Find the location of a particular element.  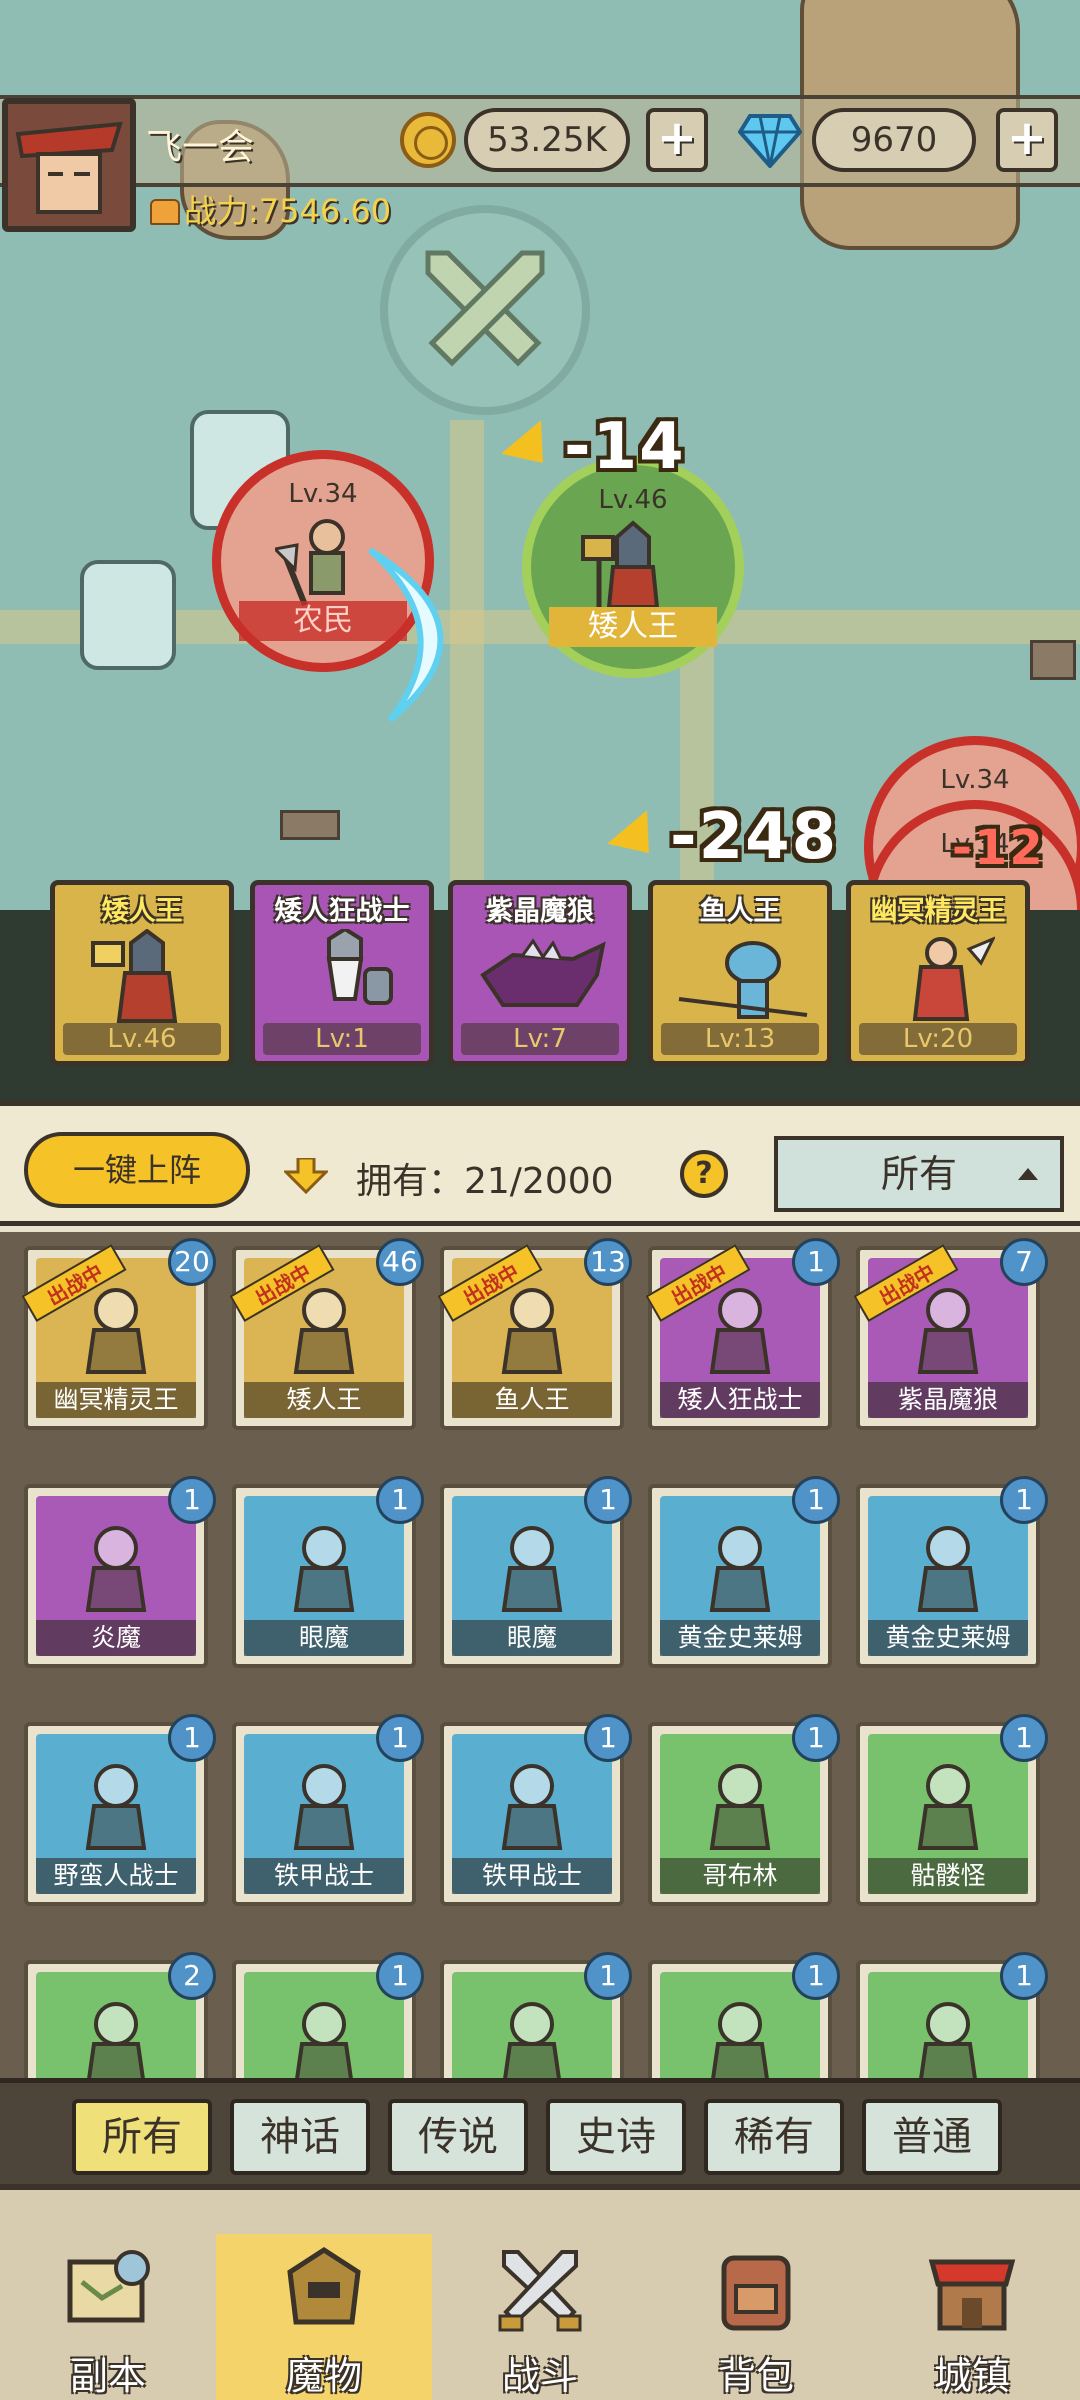

squad-monster-level: Lv:1 is located at coordinates (342, 1039).